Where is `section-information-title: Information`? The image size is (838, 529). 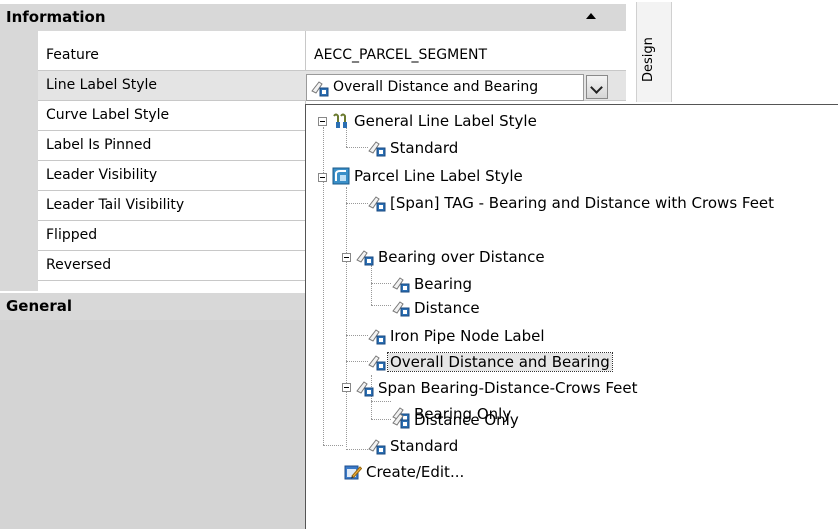 section-information-title: Information is located at coordinates (56, 17).